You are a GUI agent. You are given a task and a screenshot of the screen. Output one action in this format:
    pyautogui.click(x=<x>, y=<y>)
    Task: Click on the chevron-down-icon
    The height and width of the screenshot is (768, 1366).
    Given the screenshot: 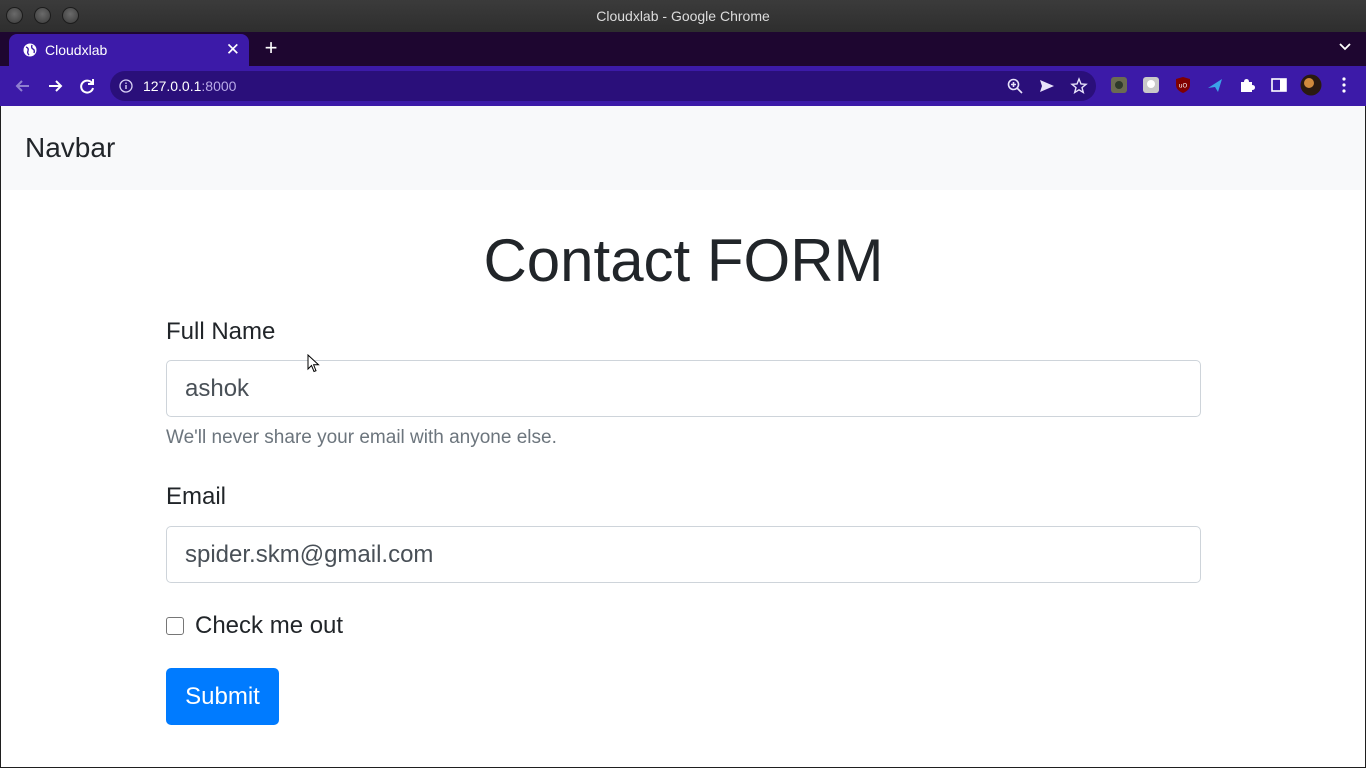 What is the action you would take?
    pyautogui.click(x=1345, y=47)
    